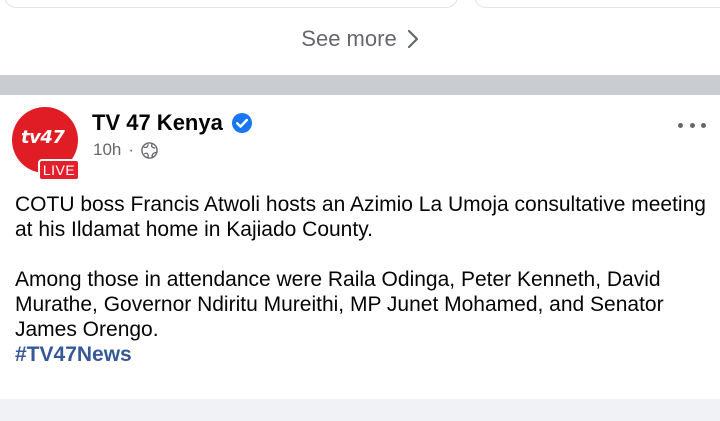  I want to click on globe-icon, so click(149, 150).